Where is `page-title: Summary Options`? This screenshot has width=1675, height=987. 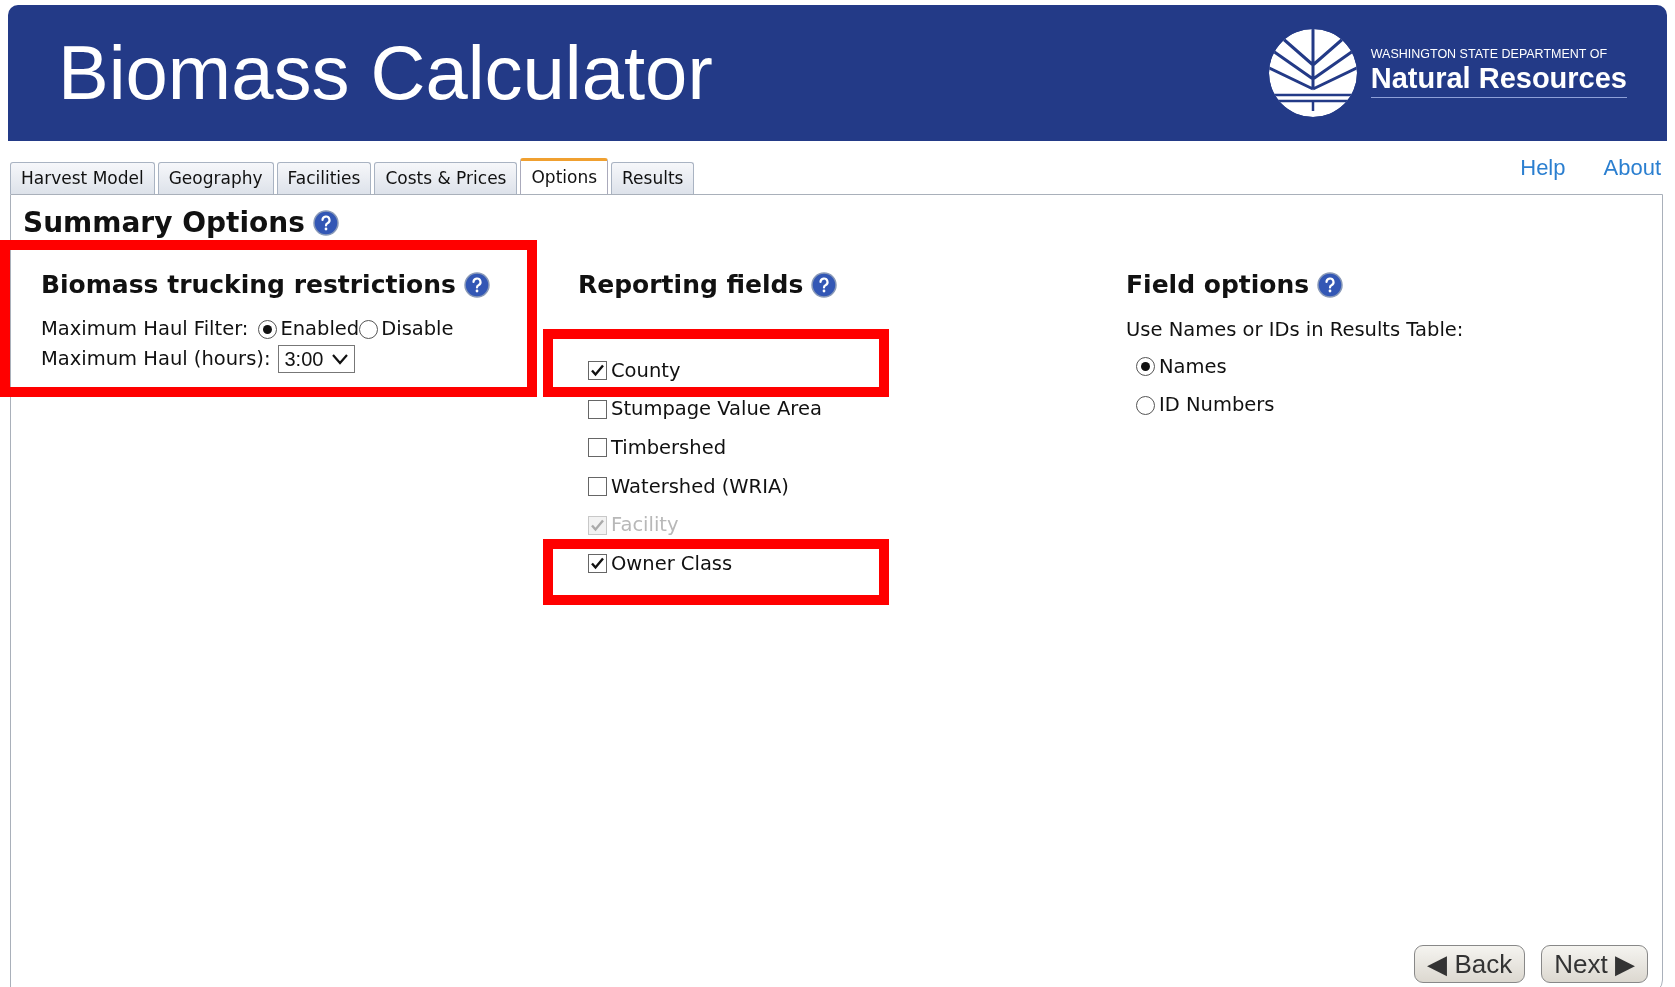
page-title: Summary Options is located at coordinates (164, 223).